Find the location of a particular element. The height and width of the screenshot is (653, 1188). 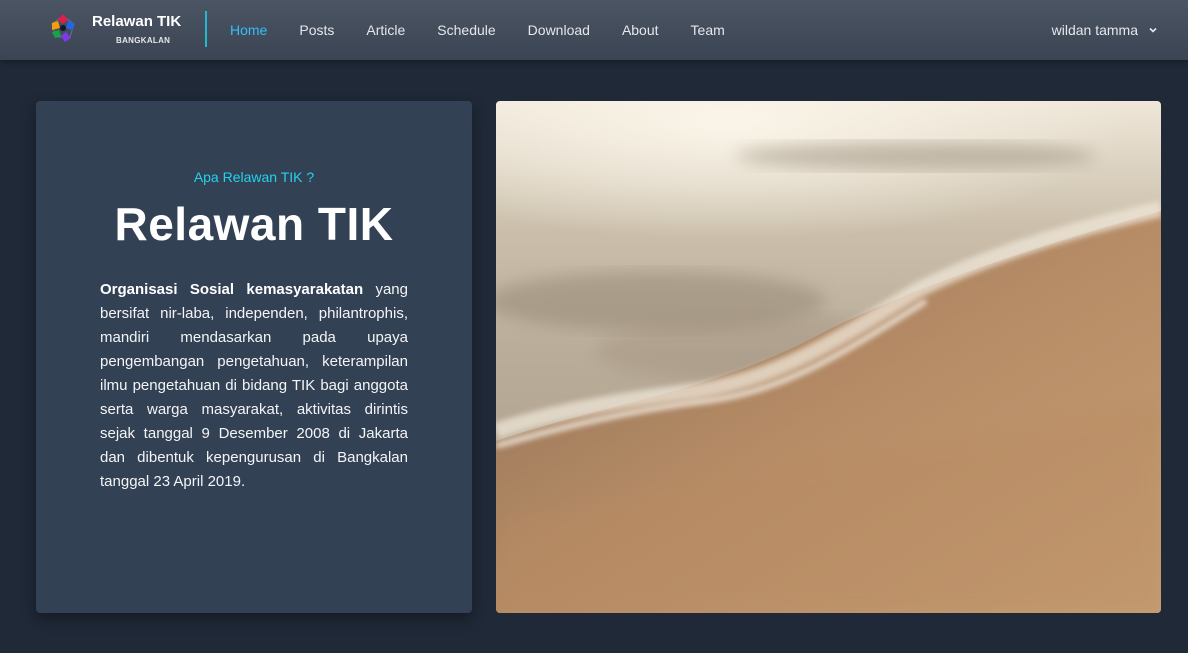

user-menu-button: wildan tamma is located at coordinates (1105, 30).